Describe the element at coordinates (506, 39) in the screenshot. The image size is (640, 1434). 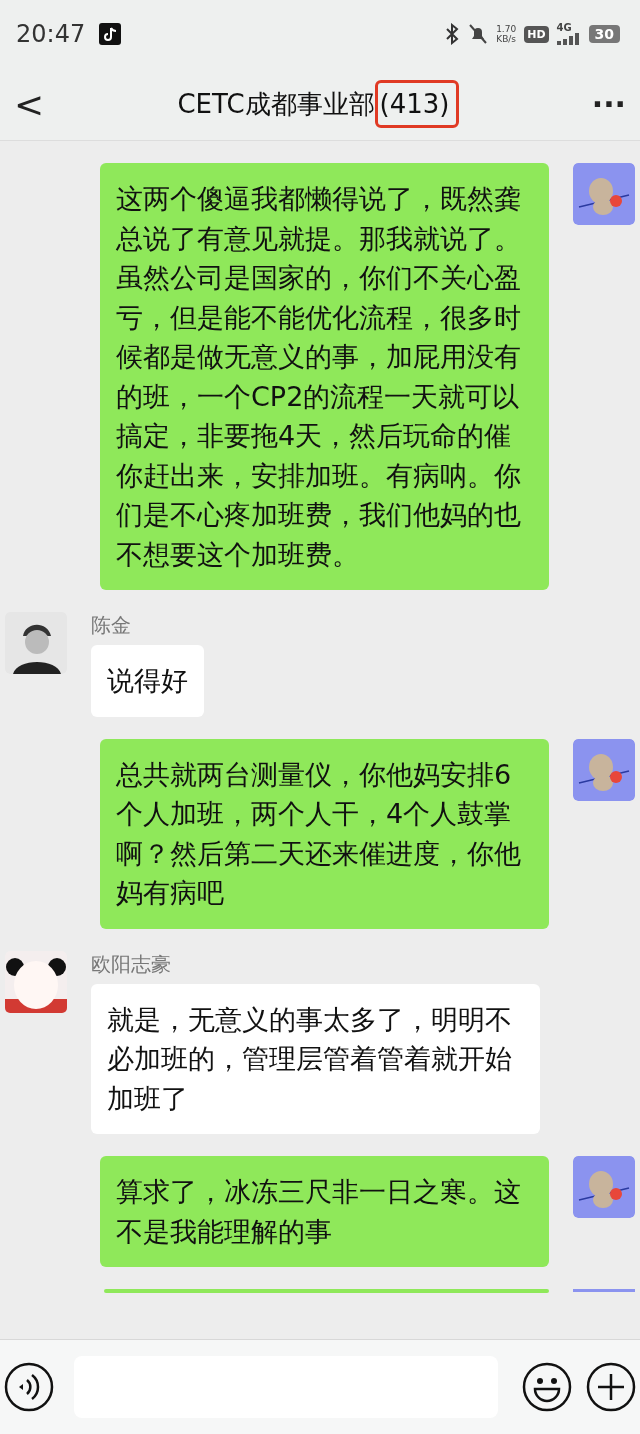
I see `speed-unit: KB/s` at that location.